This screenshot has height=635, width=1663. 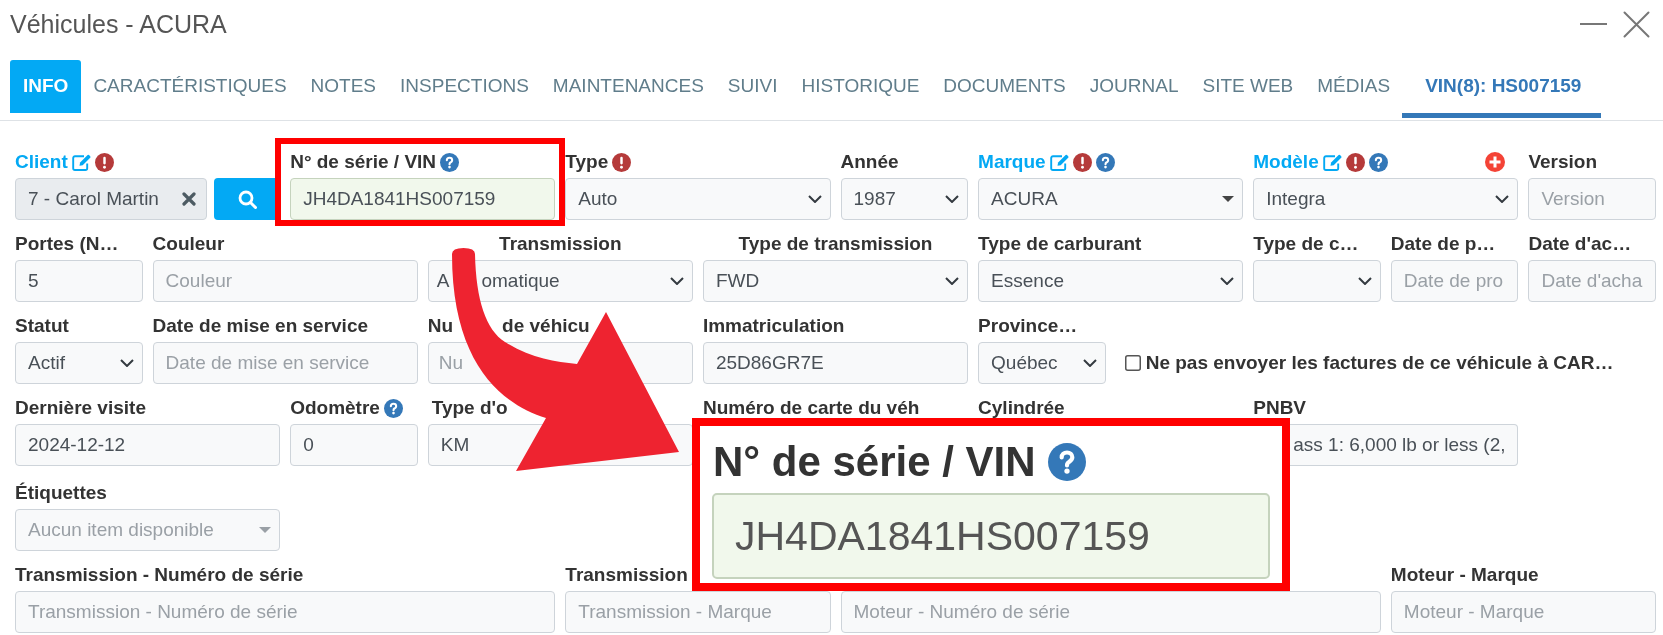 I want to click on tab: DOCUMENTS, so click(x=1004, y=86).